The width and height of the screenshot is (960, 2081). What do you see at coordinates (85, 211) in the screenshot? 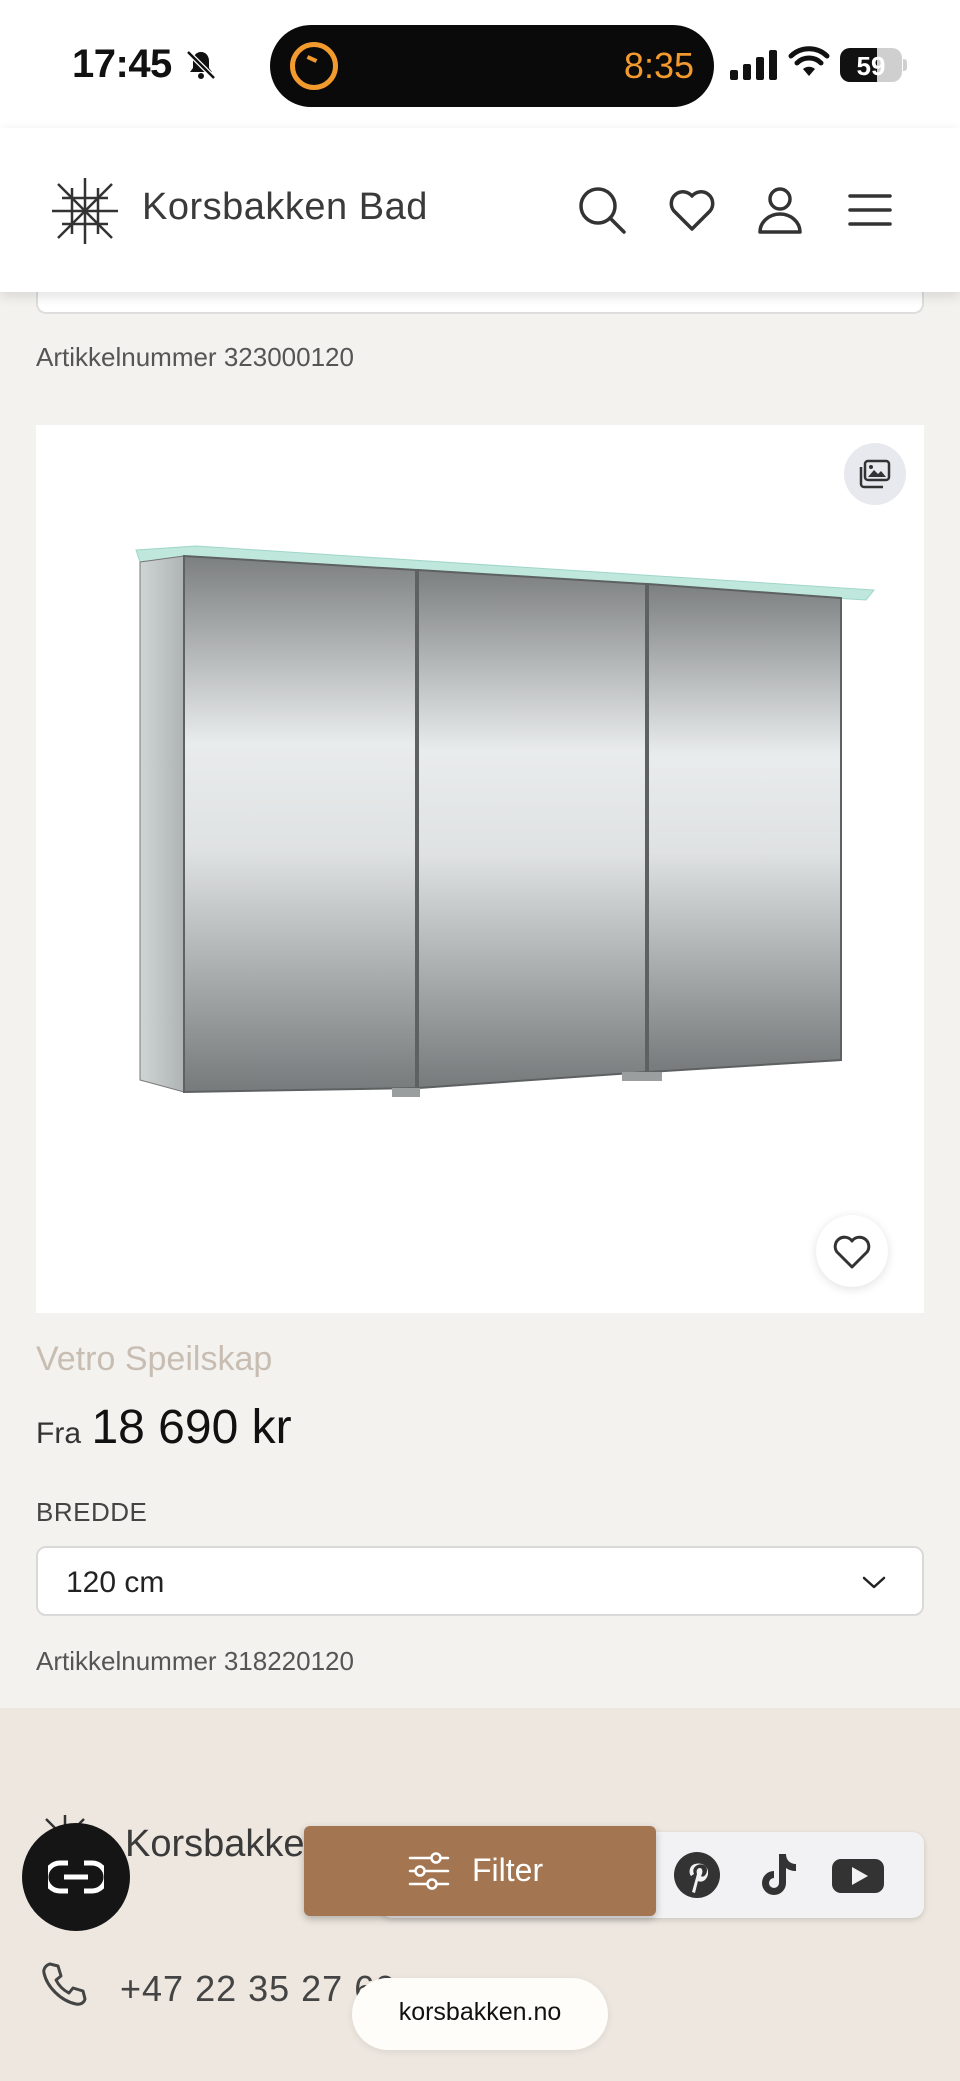
I see `brand-logo-icon` at bounding box center [85, 211].